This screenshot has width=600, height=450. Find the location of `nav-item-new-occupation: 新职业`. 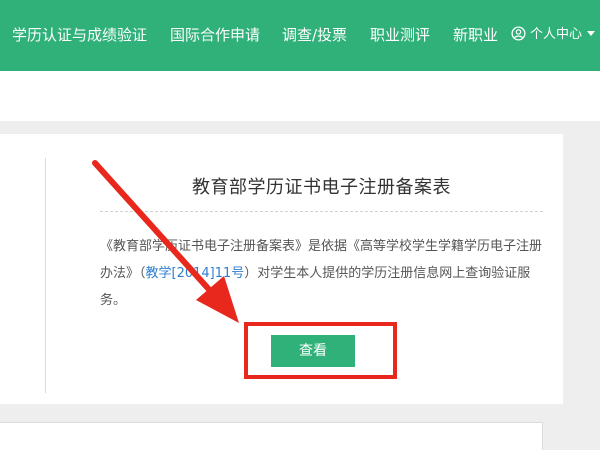

nav-item-new-occupation: 新职业 is located at coordinates (475, 35).